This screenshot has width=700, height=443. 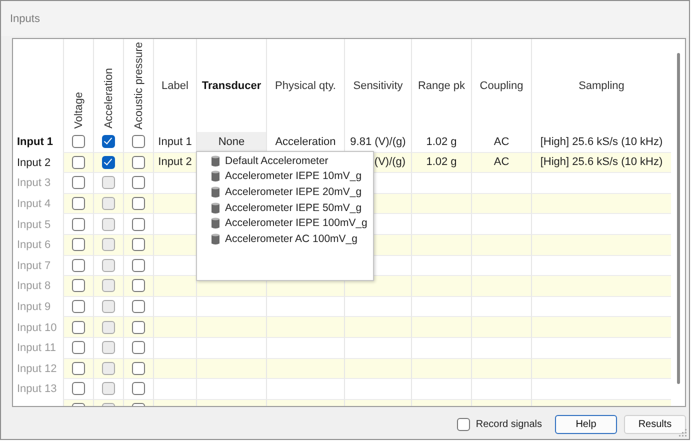 What do you see at coordinates (305, 86) in the screenshot?
I see `column-header: Physical qty.` at bounding box center [305, 86].